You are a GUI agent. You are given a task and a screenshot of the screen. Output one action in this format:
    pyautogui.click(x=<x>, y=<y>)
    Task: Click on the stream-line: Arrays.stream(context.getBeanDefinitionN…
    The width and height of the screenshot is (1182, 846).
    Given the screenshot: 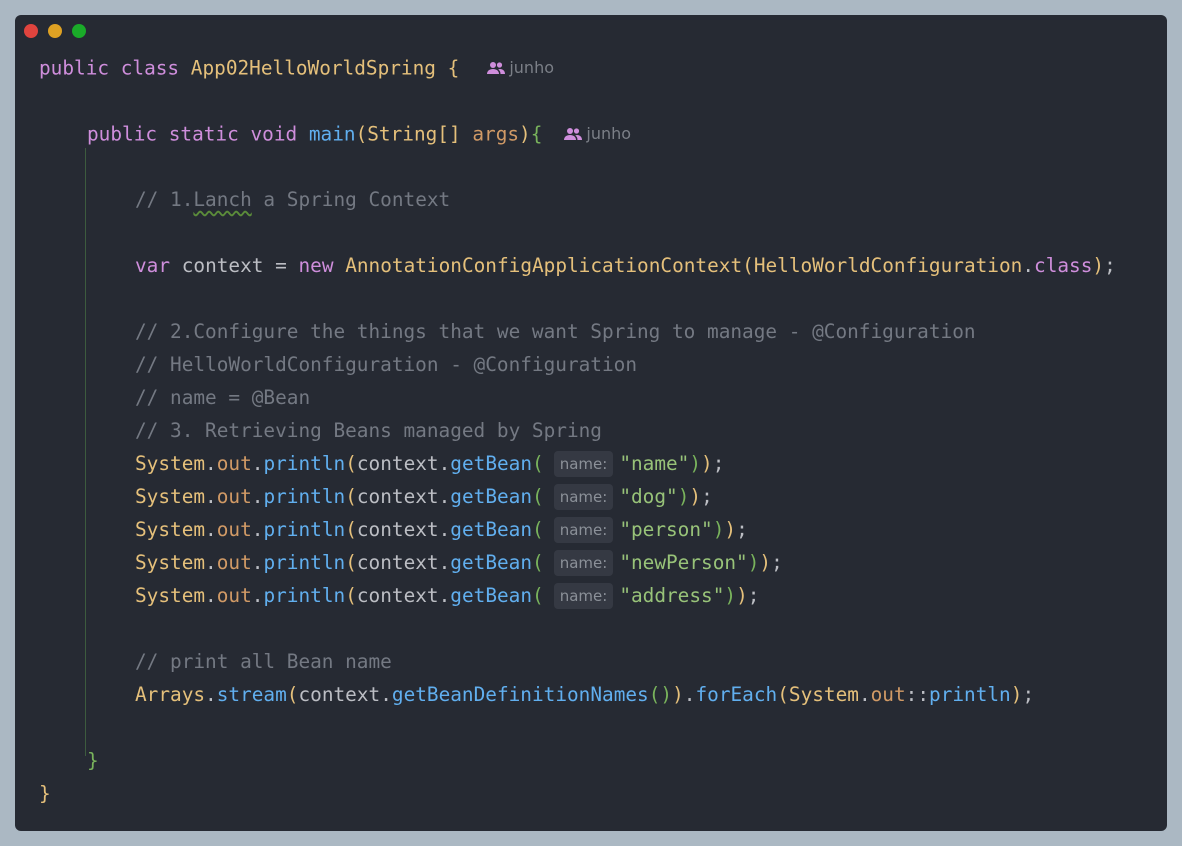 What is the action you would take?
    pyautogui.click(x=585, y=694)
    